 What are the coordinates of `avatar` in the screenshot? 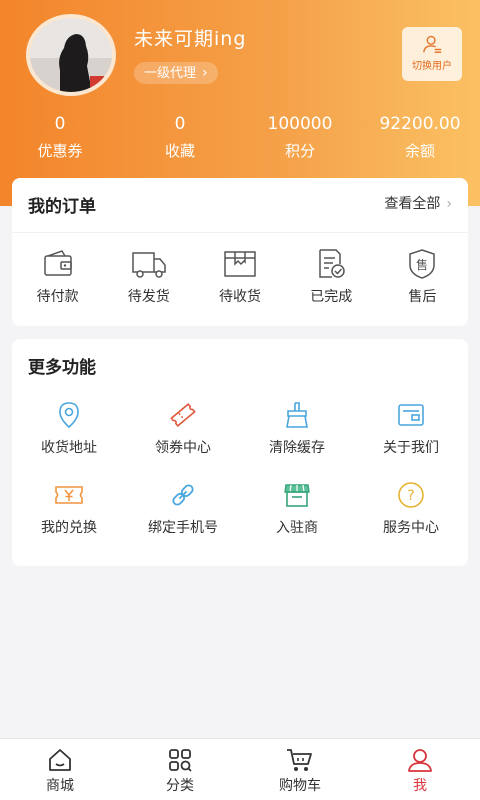 It's located at (71, 55).